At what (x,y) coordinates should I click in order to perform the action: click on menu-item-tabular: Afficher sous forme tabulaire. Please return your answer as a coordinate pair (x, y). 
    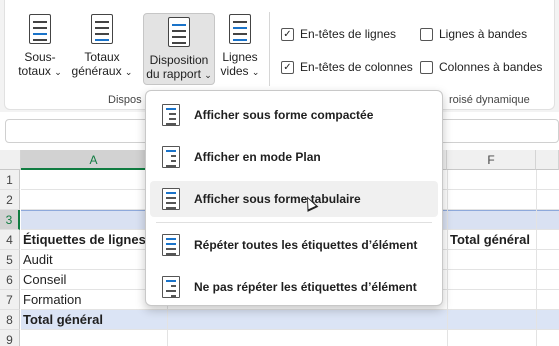
    Looking at the image, I should click on (294, 199).